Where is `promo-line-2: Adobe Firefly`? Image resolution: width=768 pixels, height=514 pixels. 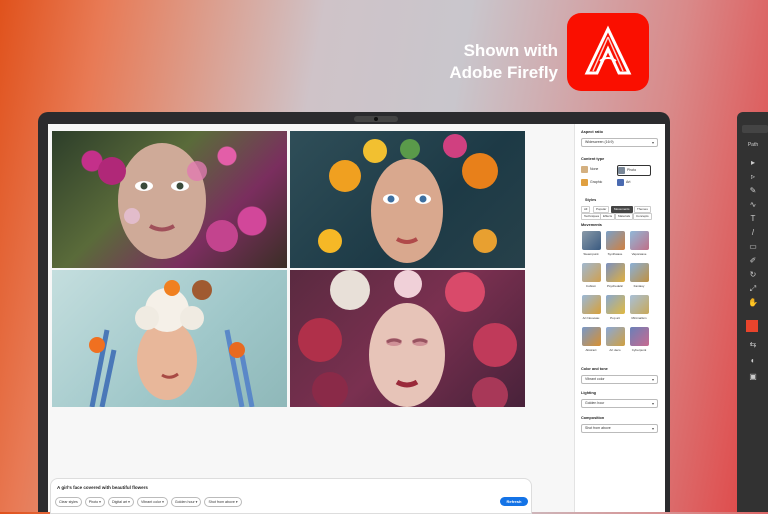
promo-line-2: Adobe Firefly is located at coordinates (503, 72).